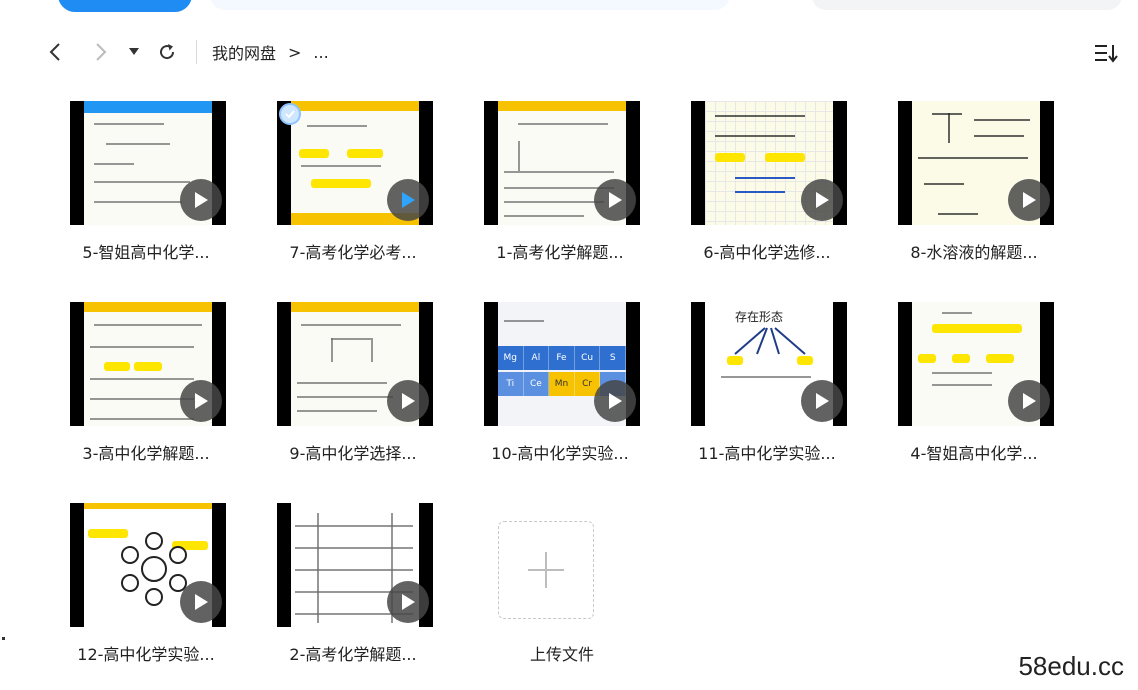 Image resolution: width=1138 pixels, height=690 pixels. Describe the element at coordinates (511, 384) in the screenshot. I see `element-cell: Ti` at that location.